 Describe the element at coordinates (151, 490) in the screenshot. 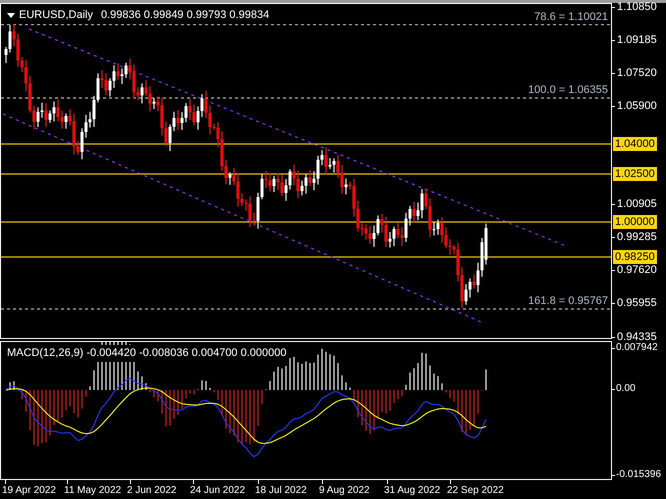

I see `date-label: 2 Jun 2022` at that location.